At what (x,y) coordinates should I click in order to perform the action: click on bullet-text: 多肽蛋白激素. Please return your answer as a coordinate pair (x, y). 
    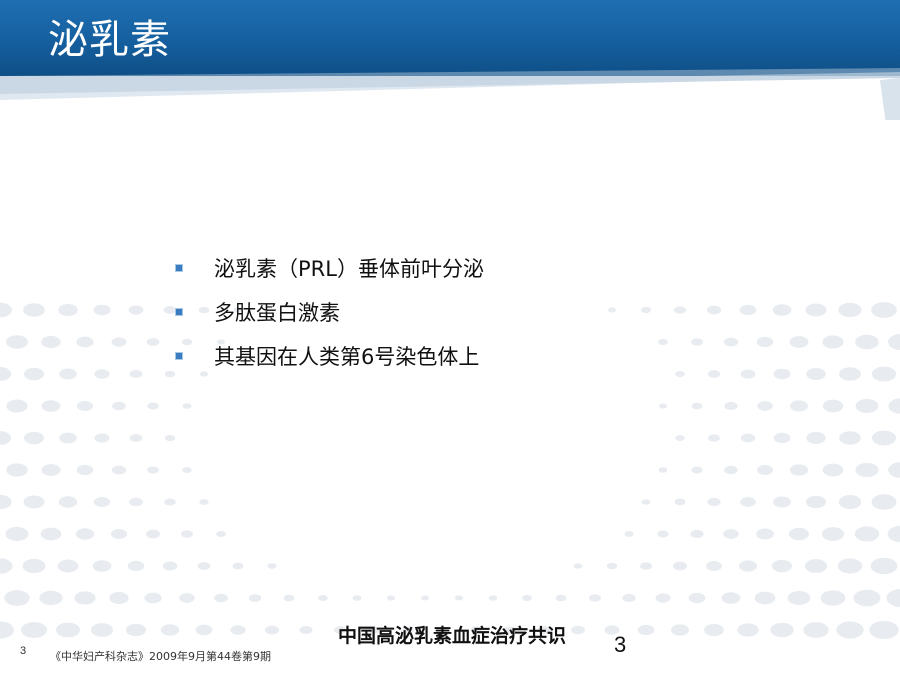
    Looking at the image, I should click on (277, 313).